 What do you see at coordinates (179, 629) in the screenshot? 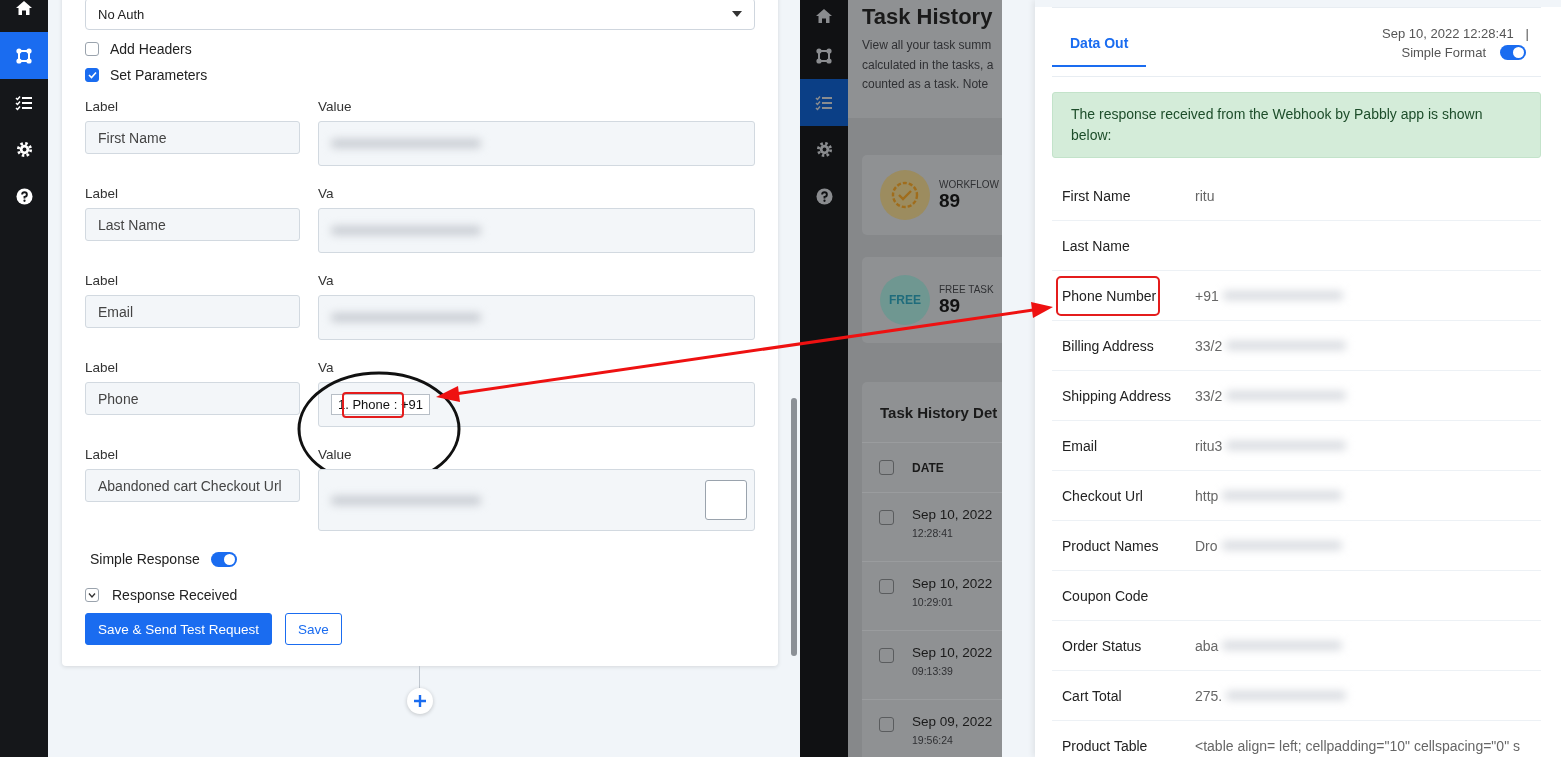
I see `send-request-button: Save & Send Test Request` at bounding box center [179, 629].